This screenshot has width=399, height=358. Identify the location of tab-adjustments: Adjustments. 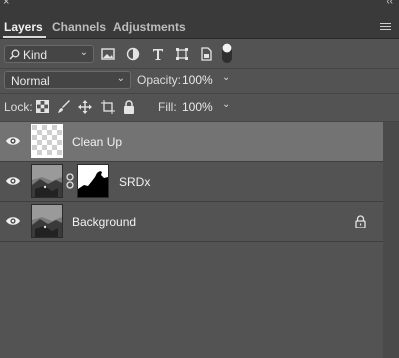
(149, 27).